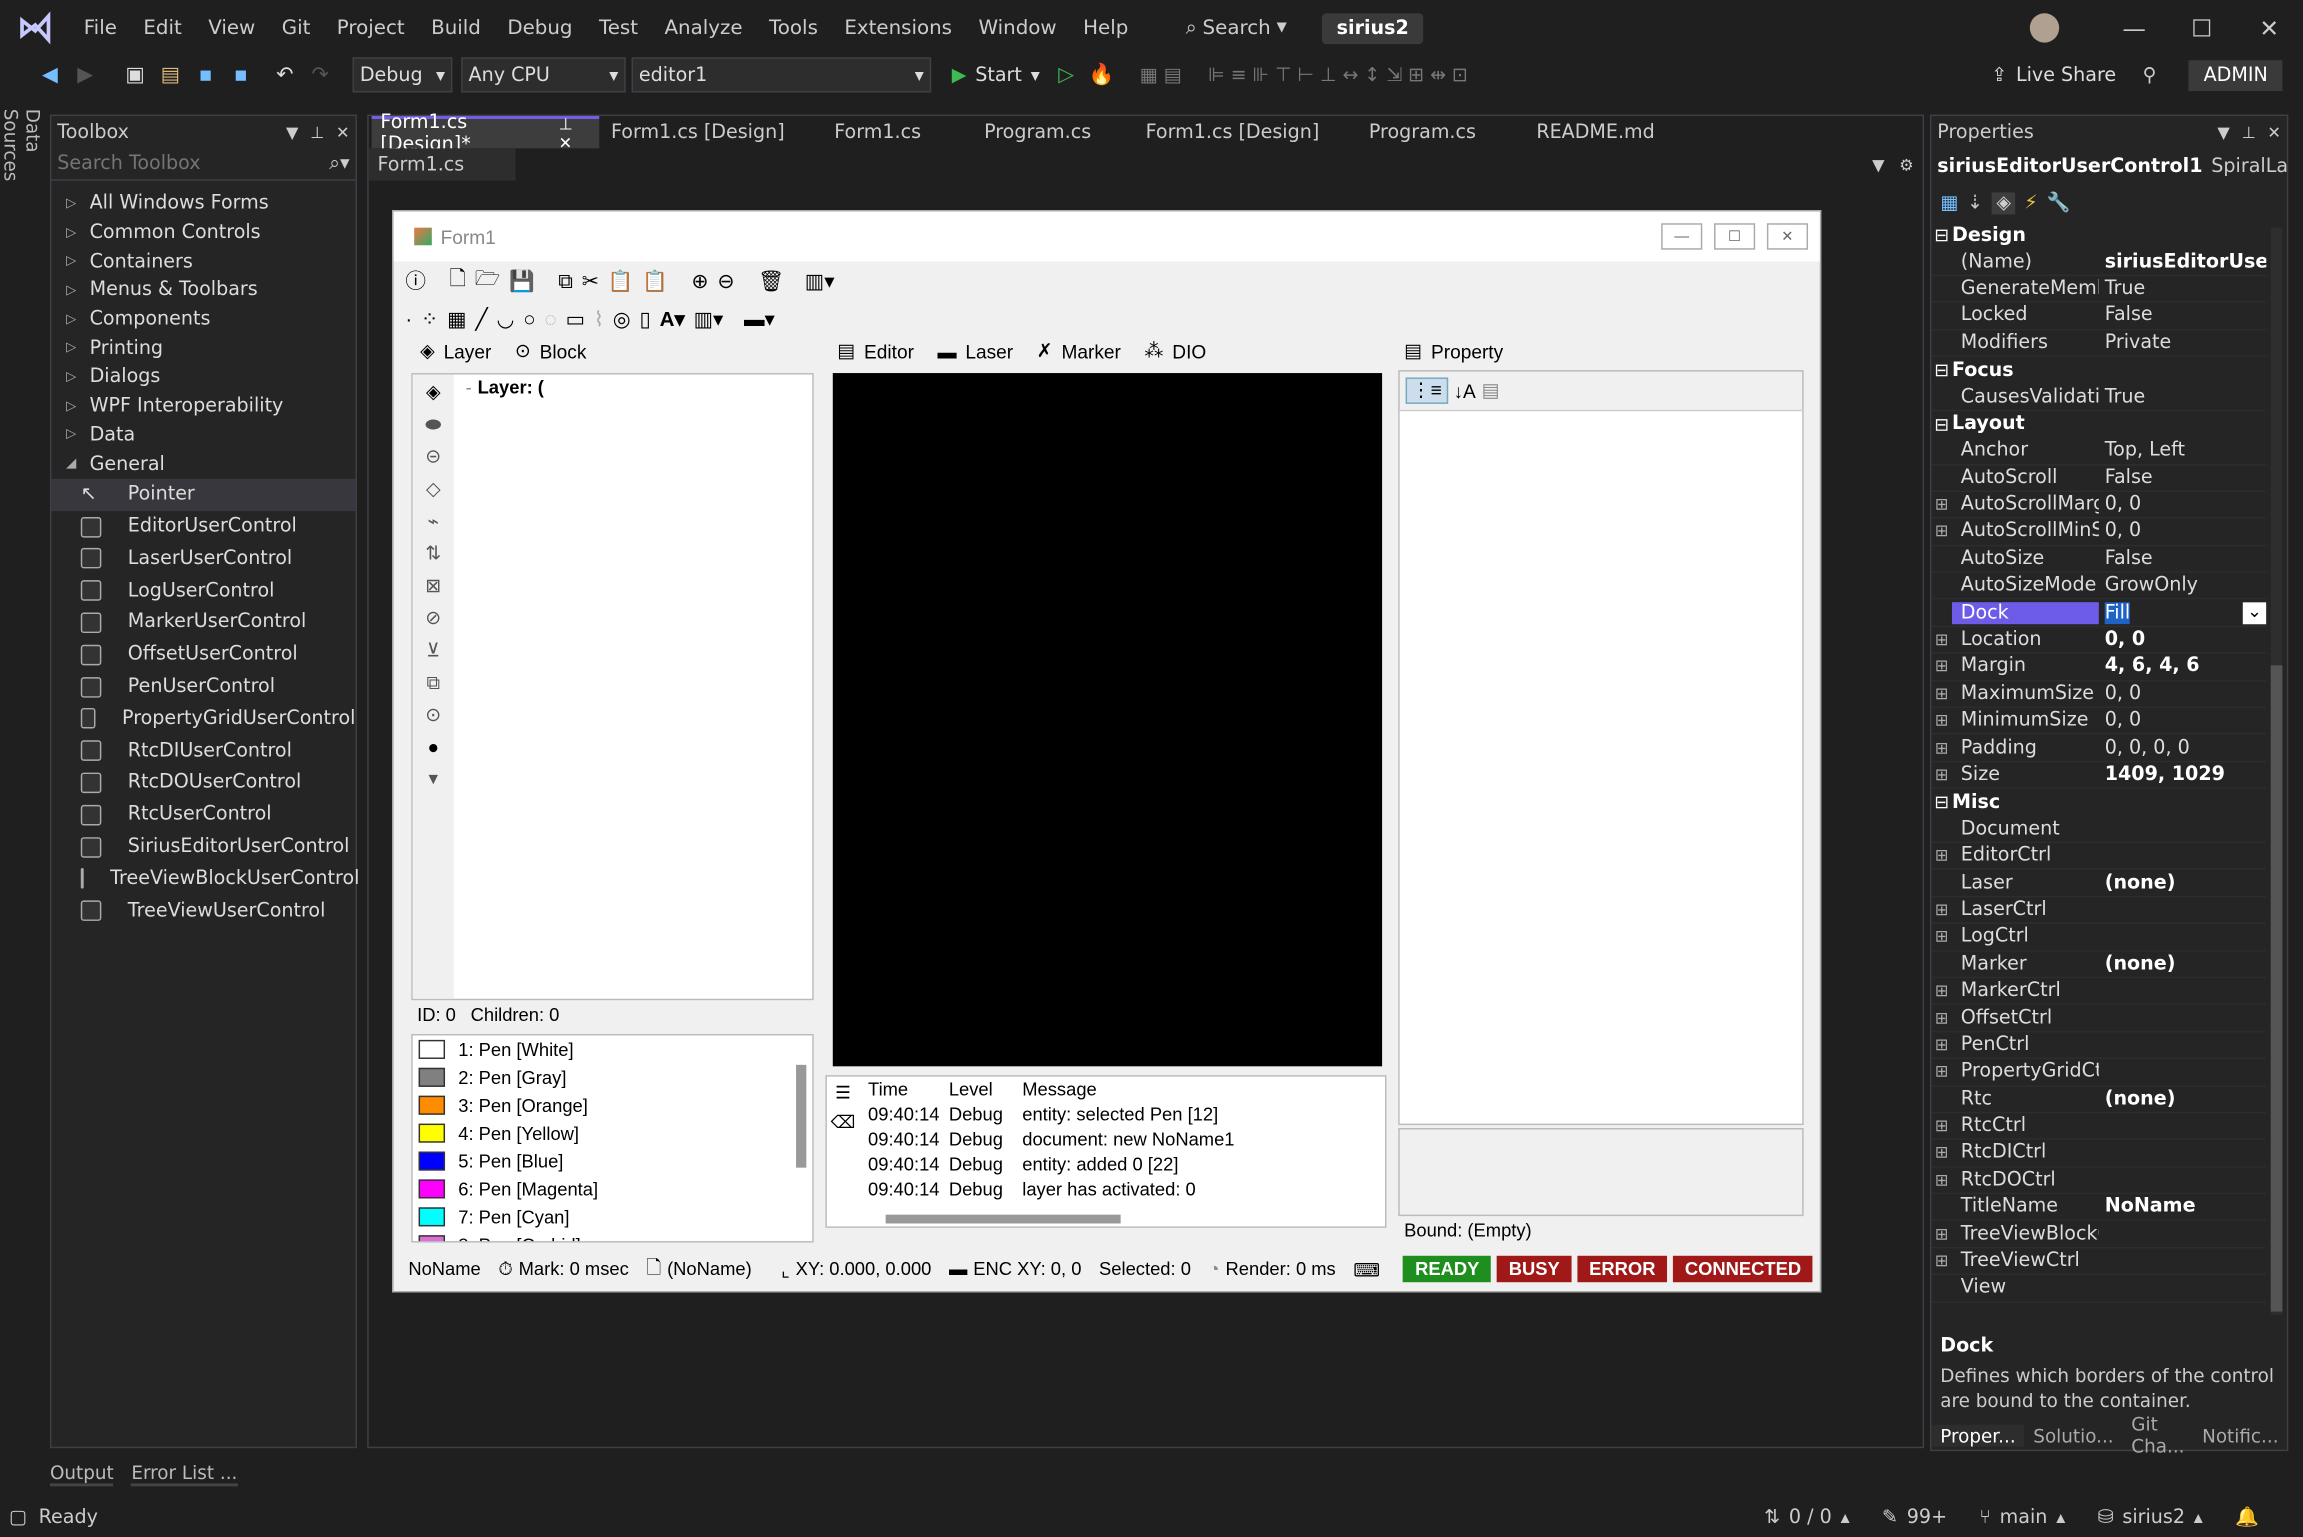  Describe the element at coordinates (1283, 75) in the screenshot. I see `align-top-icon: ⊤` at that location.